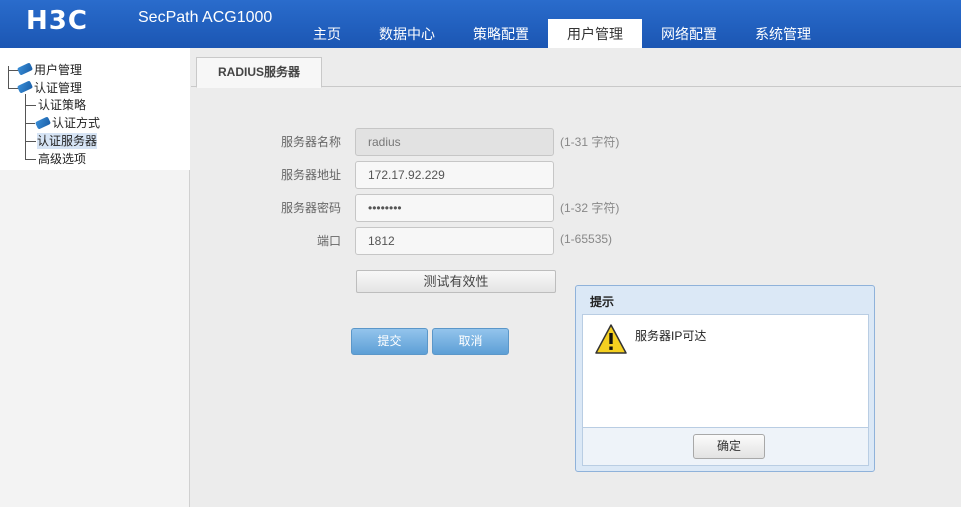 The image size is (961, 507). Describe the element at coordinates (58, 88) in the screenshot. I see `tree-item-auth-management: 认证管理` at that location.